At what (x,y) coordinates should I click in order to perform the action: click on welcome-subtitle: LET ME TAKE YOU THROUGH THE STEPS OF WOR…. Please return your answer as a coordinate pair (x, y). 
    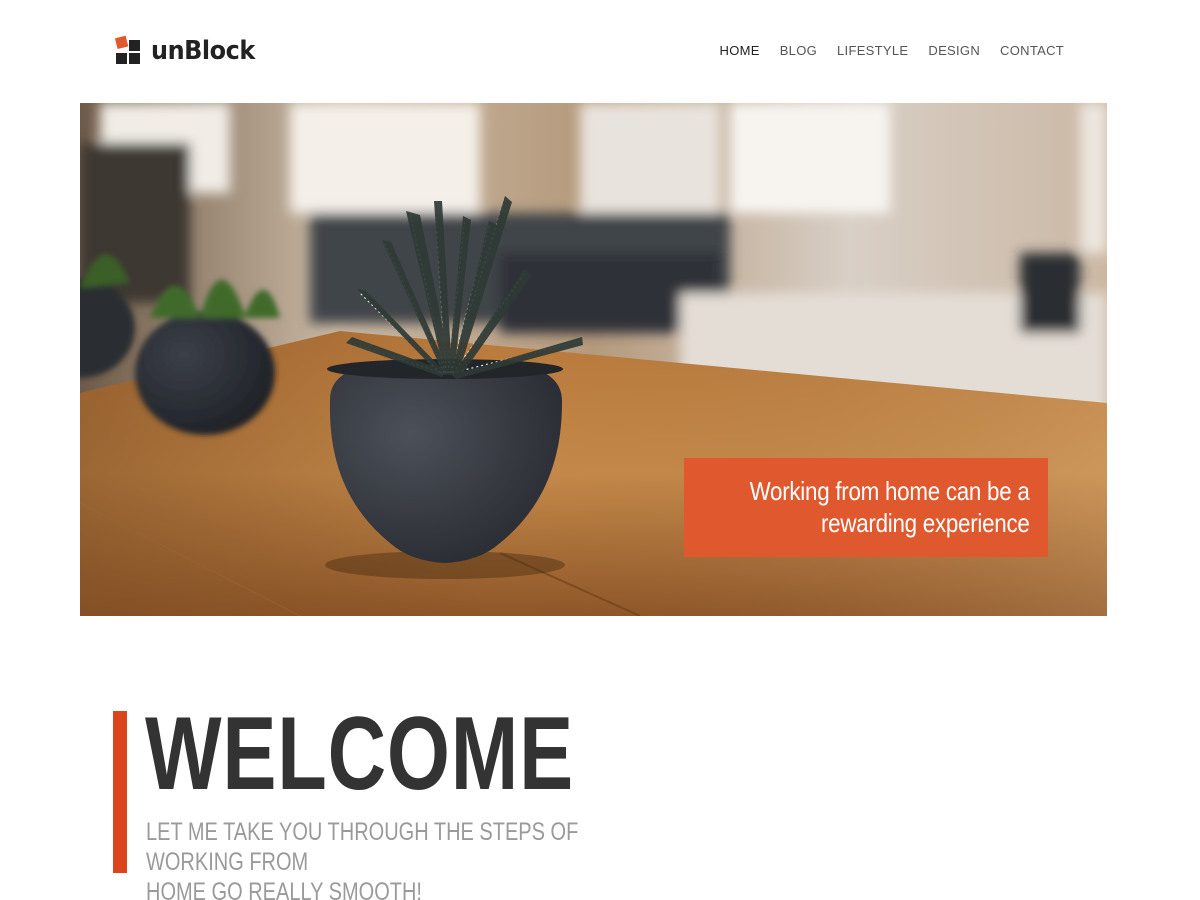
    Looking at the image, I should click on (402, 858).